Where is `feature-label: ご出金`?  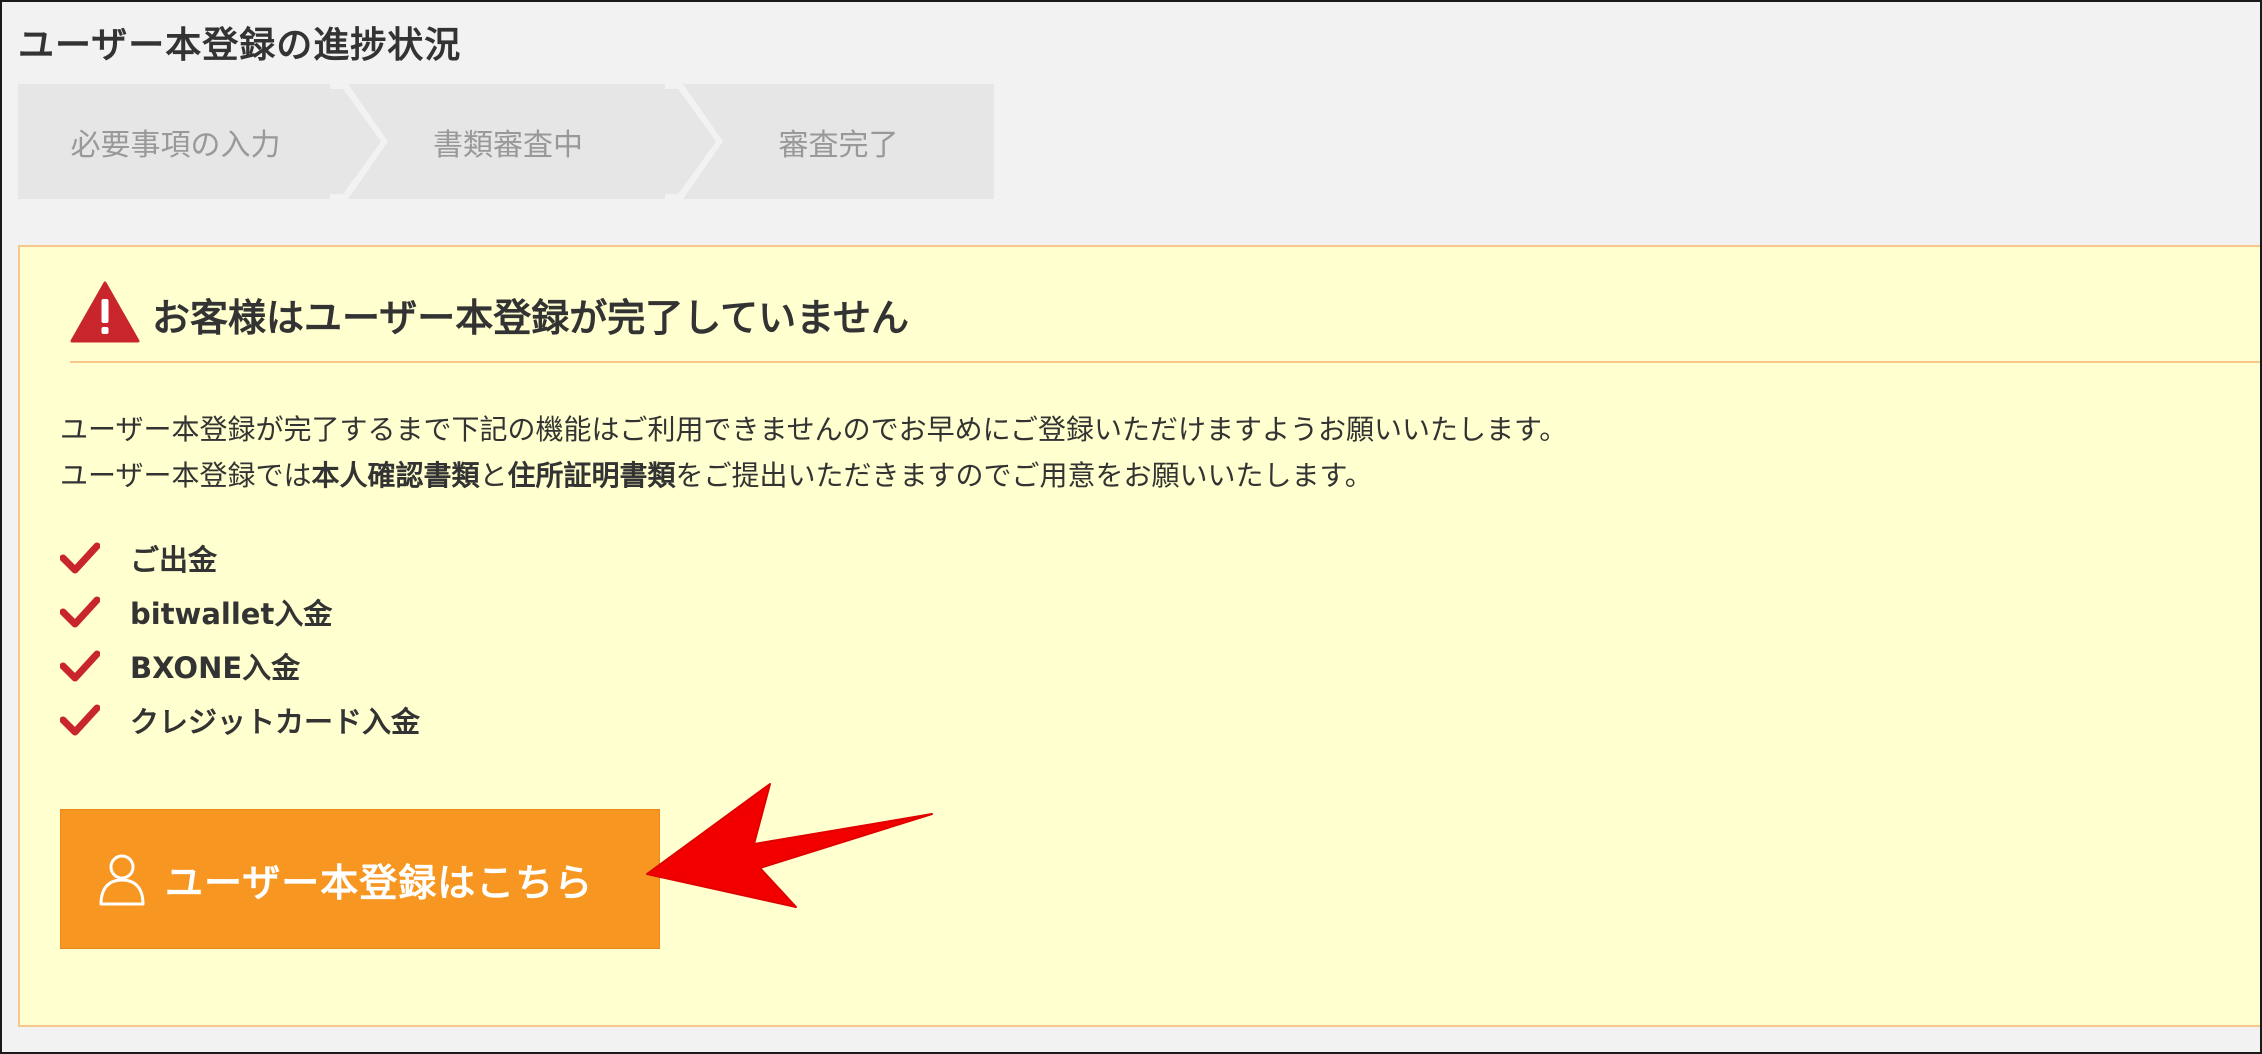
feature-label: ご出金 is located at coordinates (174, 560).